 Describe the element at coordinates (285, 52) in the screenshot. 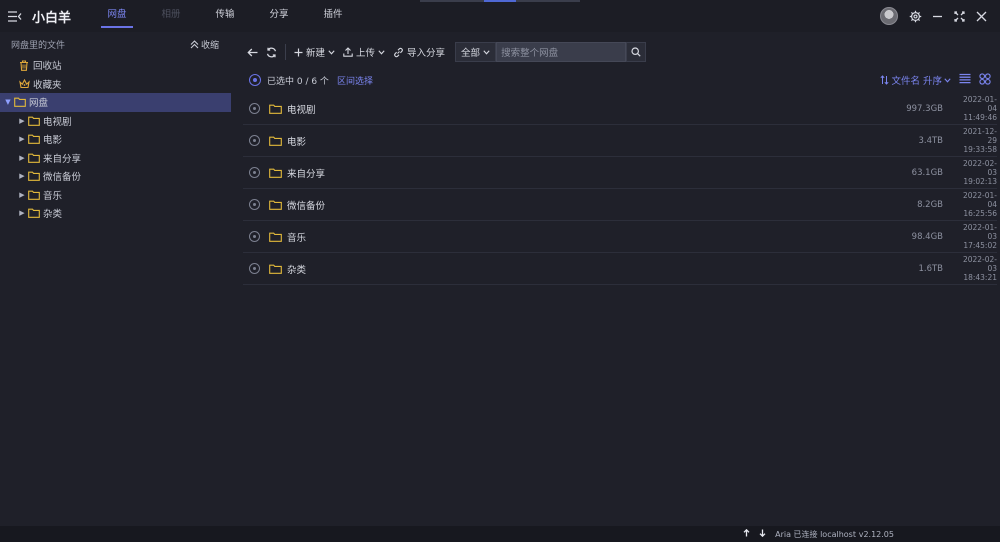

I see `toolbar-divider` at that location.